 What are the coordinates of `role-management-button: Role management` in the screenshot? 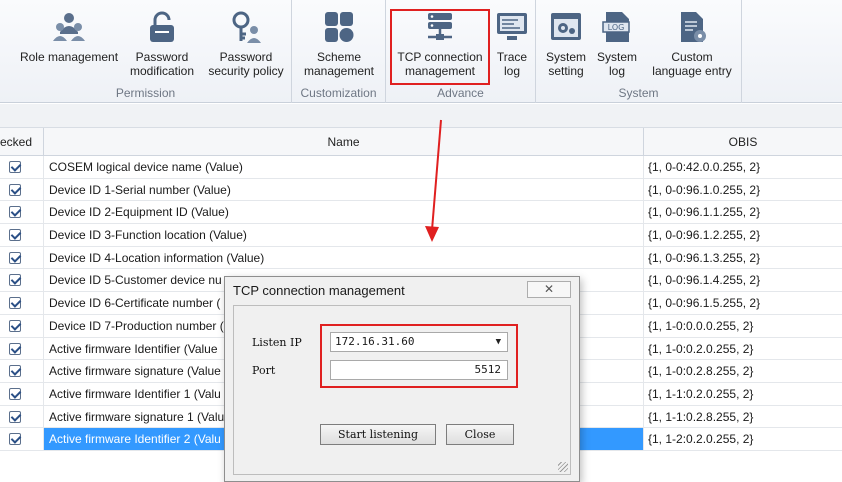 It's located at (69, 46).